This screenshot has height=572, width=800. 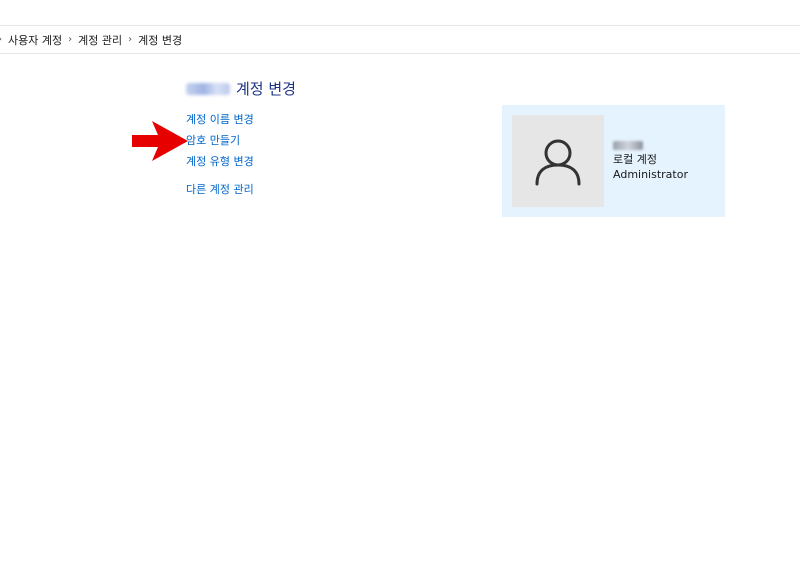 What do you see at coordinates (35, 40) in the screenshot?
I see `breadcrumb-item-user-accounts: 사용자 계정` at bounding box center [35, 40].